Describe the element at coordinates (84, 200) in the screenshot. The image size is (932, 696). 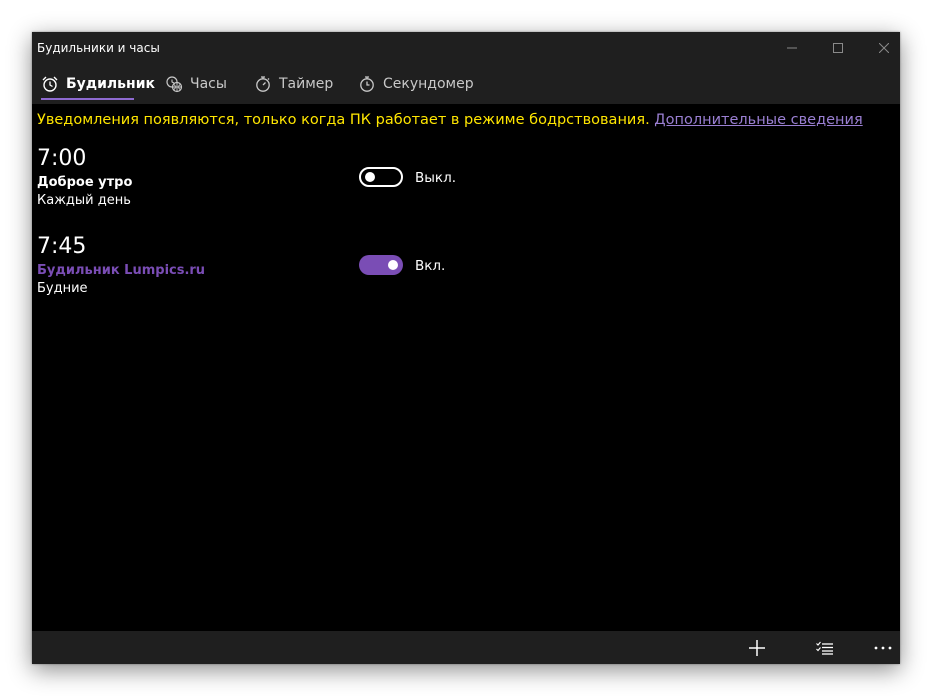
I see `alarm-repeat: Каждый день` at that location.